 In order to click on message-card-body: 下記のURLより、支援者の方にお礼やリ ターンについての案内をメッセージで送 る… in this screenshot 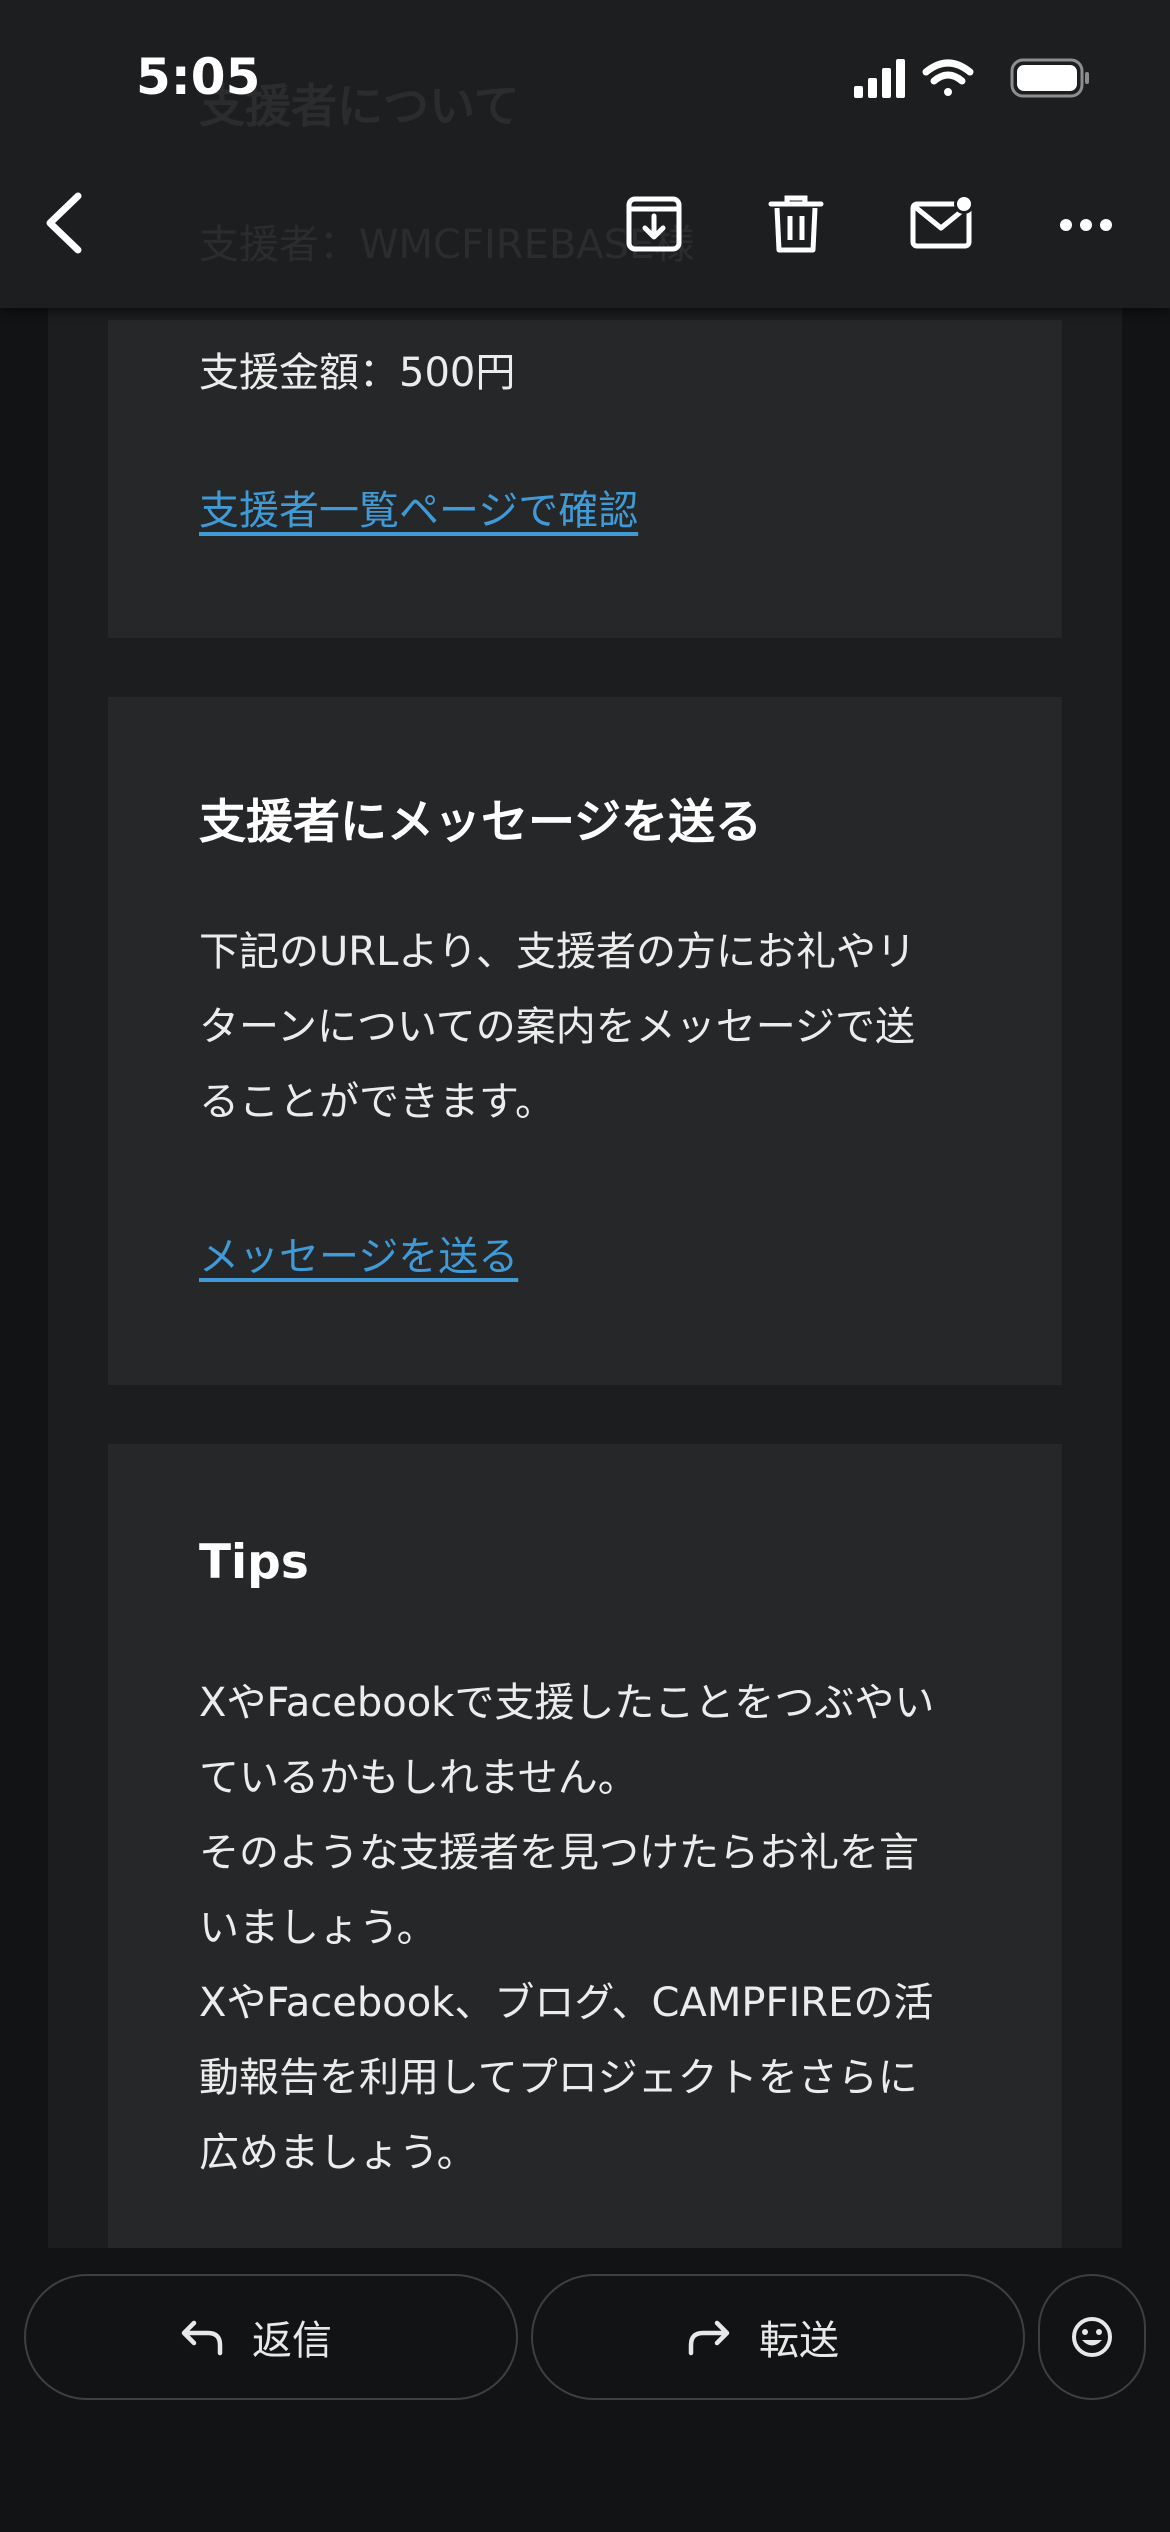, I will do `click(557, 1027)`.